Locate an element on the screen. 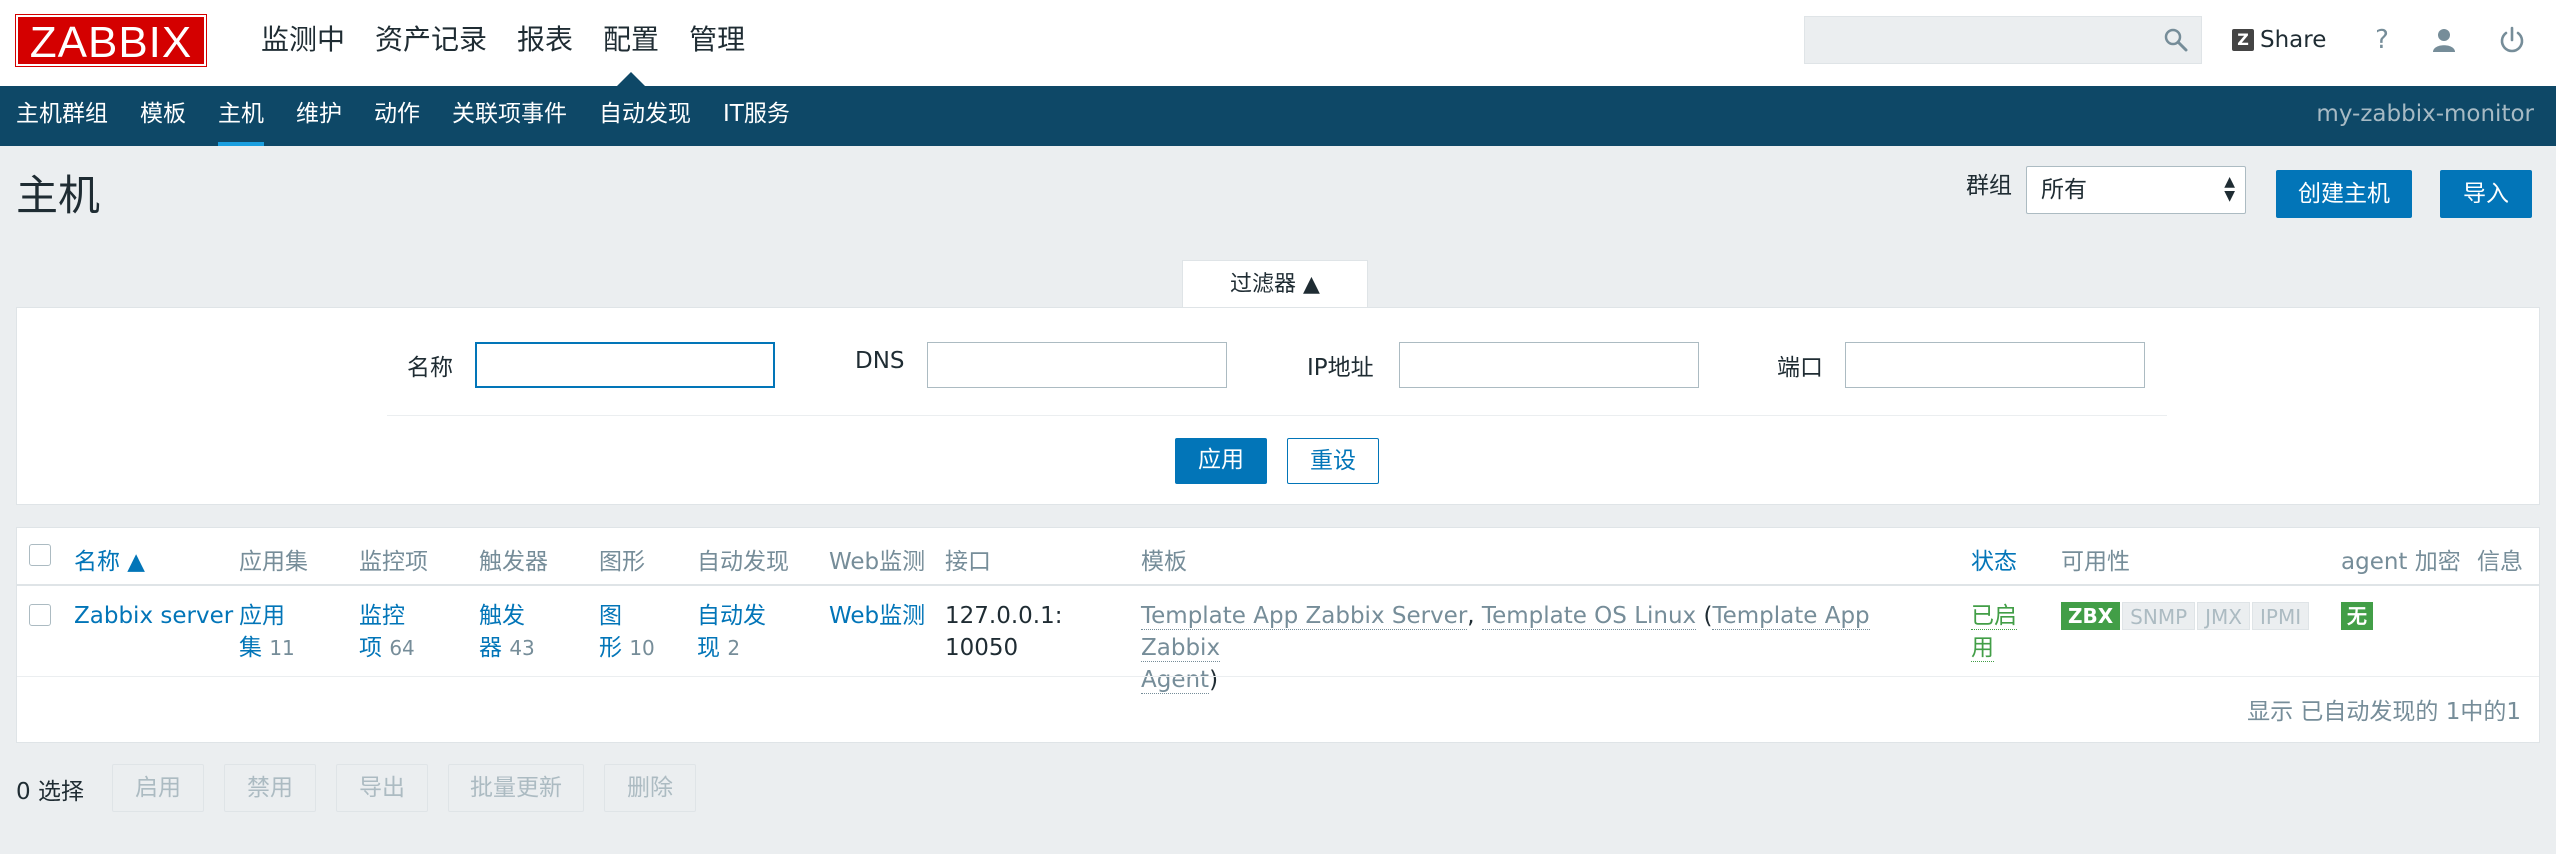 The height and width of the screenshot is (854, 2556). reset-button: 重设 is located at coordinates (1333, 461).